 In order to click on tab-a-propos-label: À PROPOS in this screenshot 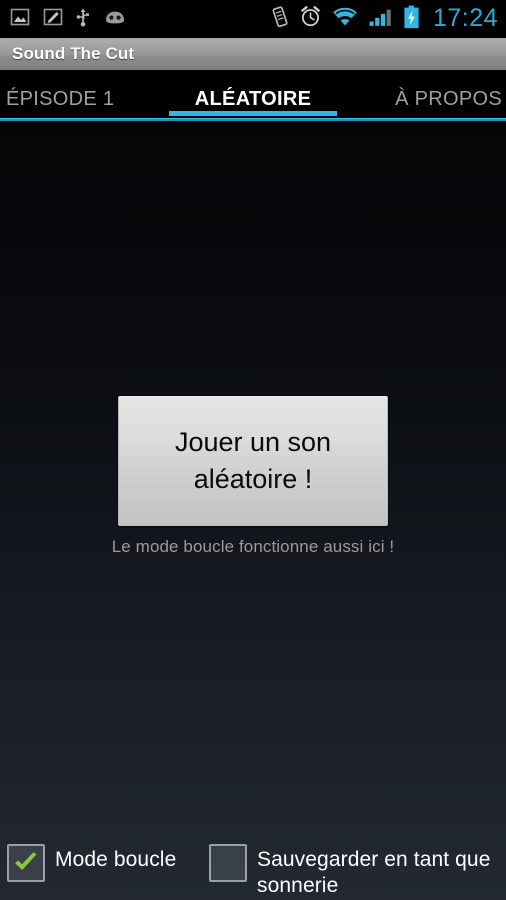, I will do `click(449, 98)`.